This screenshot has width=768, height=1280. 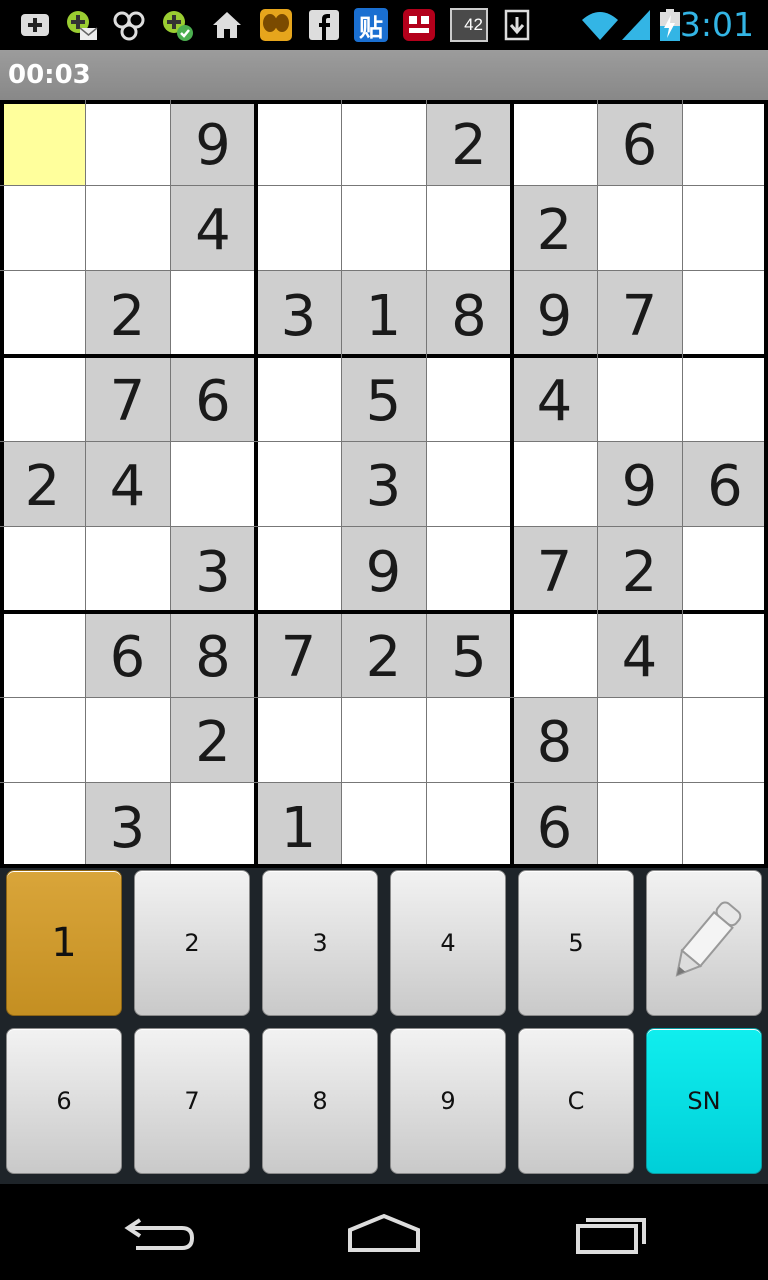 I want to click on sudoku-cell-r9-c8, so click(x=639, y=825).